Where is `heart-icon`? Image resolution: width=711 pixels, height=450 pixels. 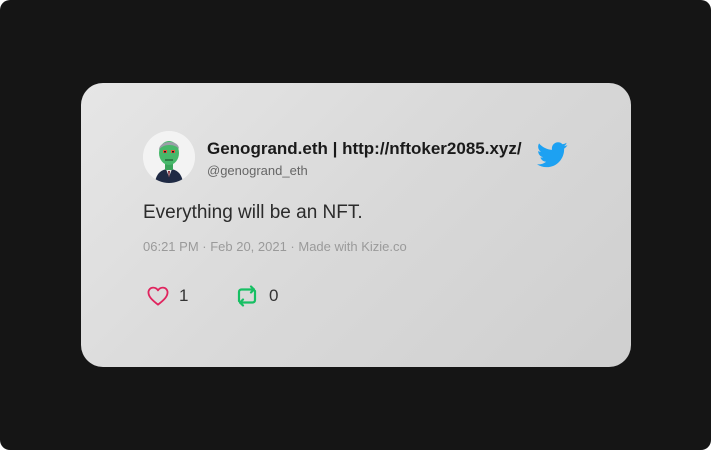
heart-icon is located at coordinates (158, 296).